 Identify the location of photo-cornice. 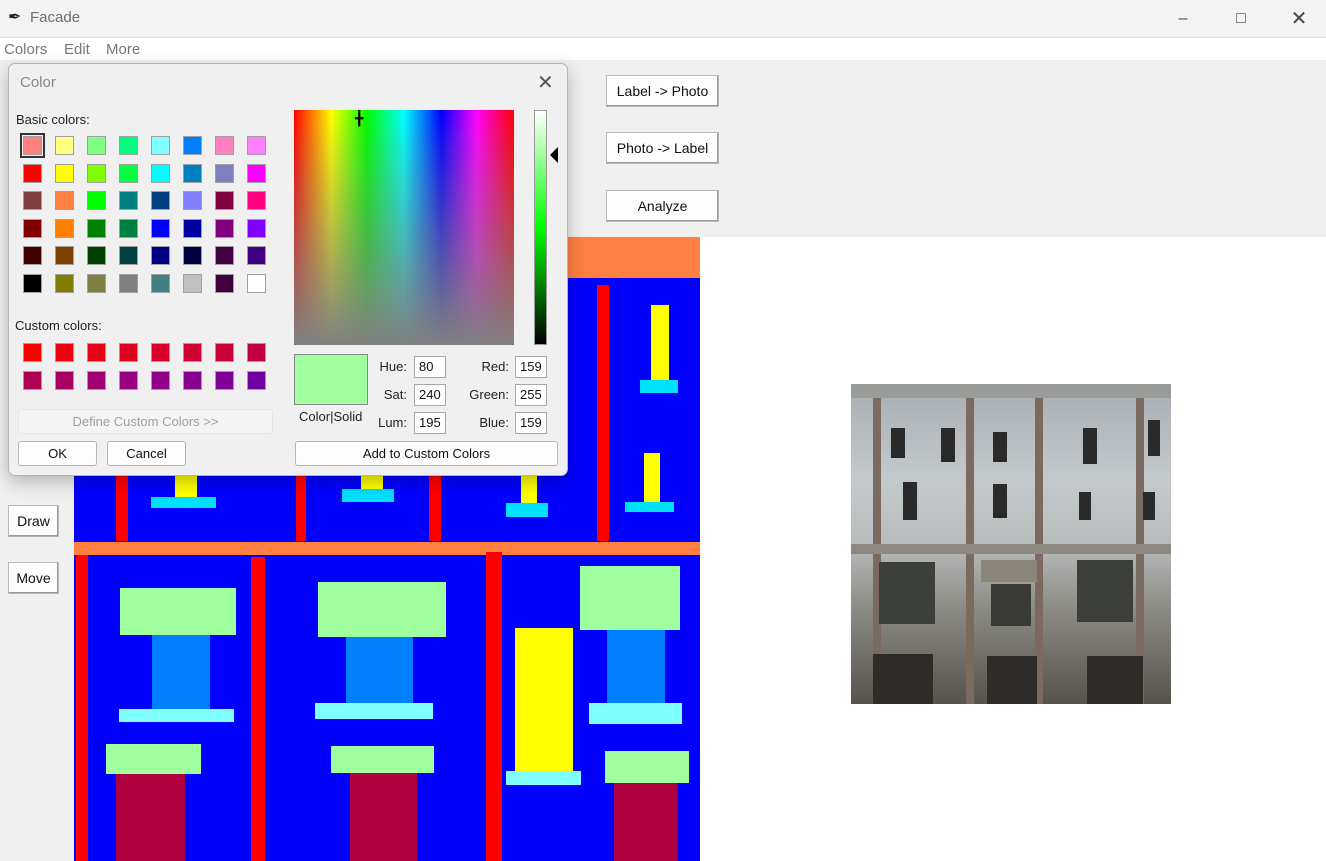
(1011, 391).